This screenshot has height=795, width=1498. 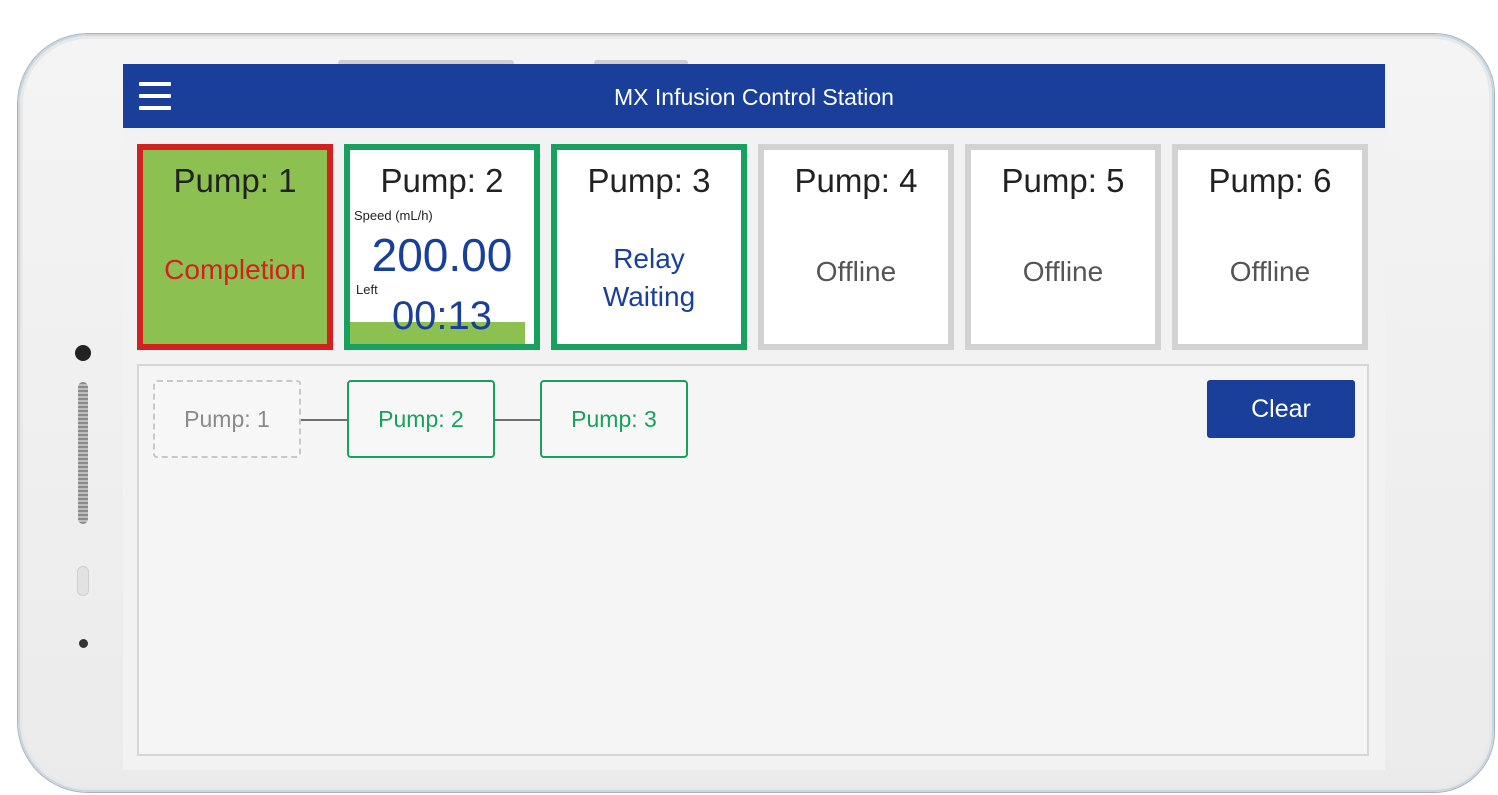 I want to click on pump-card-6: Pump: 6 Offline, so click(x=1270, y=247).